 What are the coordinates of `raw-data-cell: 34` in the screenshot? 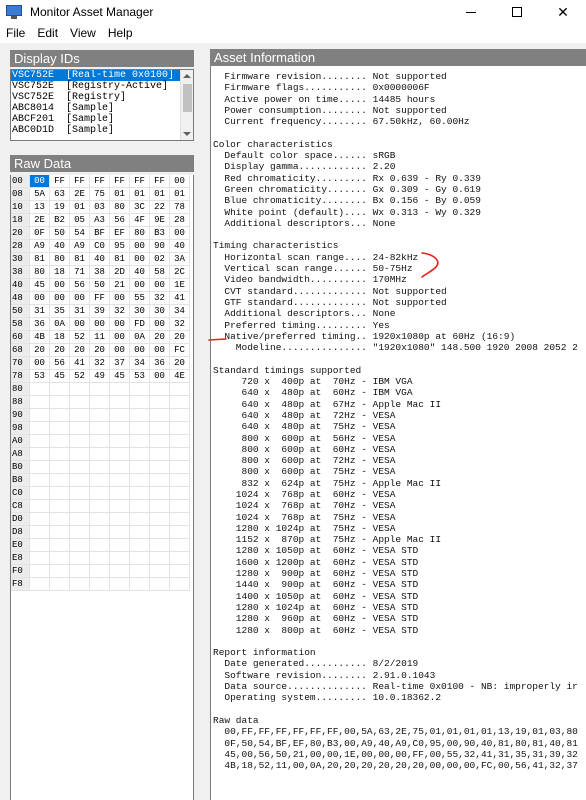 It's located at (180, 311).